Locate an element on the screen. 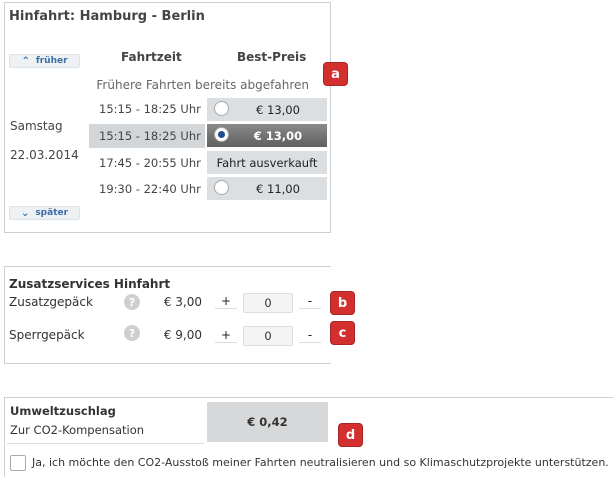  connection-time: 15:15 - 18:25 Uhr is located at coordinates (147, 109).